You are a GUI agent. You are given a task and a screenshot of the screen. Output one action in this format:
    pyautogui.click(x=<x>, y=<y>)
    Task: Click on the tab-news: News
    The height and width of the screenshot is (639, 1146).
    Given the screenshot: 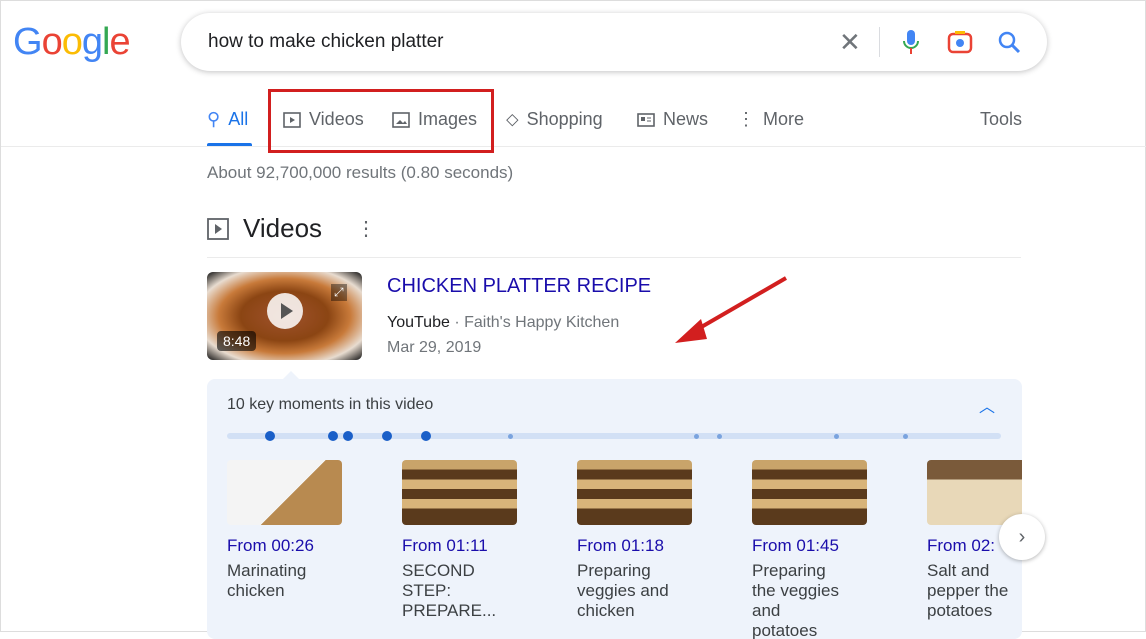 What is the action you would take?
    pyautogui.click(x=672, y=119)
    